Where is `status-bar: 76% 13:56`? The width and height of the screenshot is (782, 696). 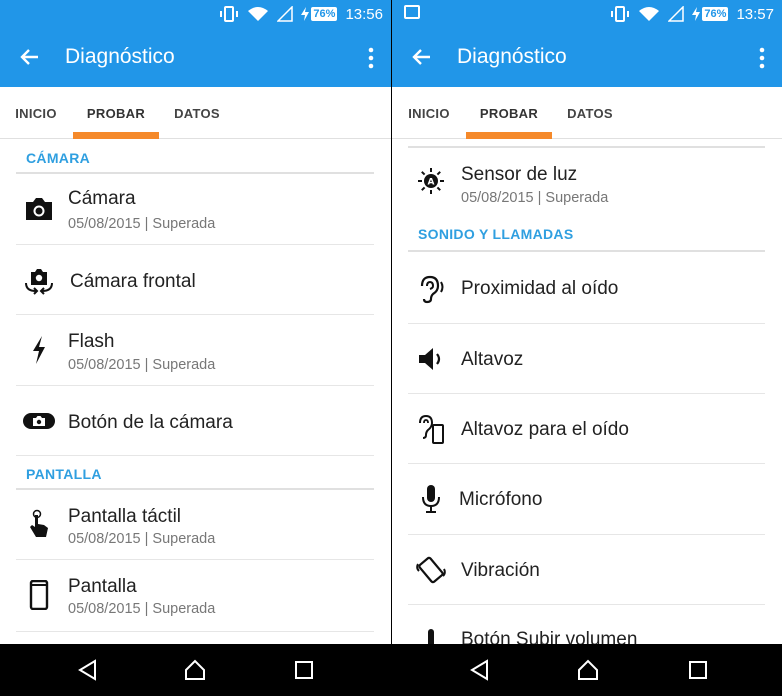
status-bar: 76% 13:56 is located at coordinates (195, 14).